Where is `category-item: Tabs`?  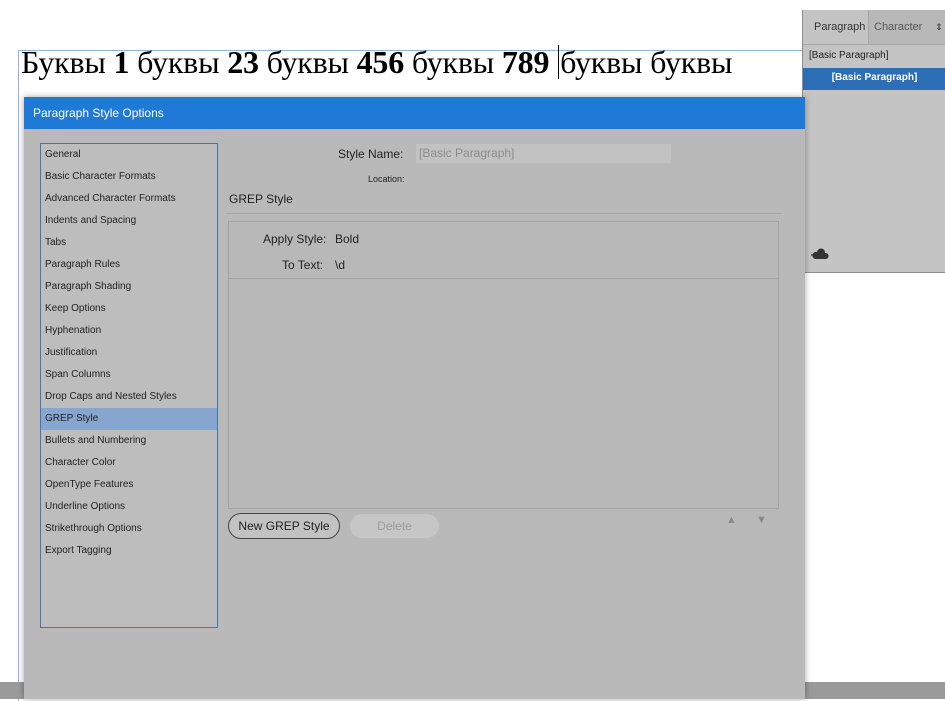
category-item: Tabs is located at coordinates (129, 243).